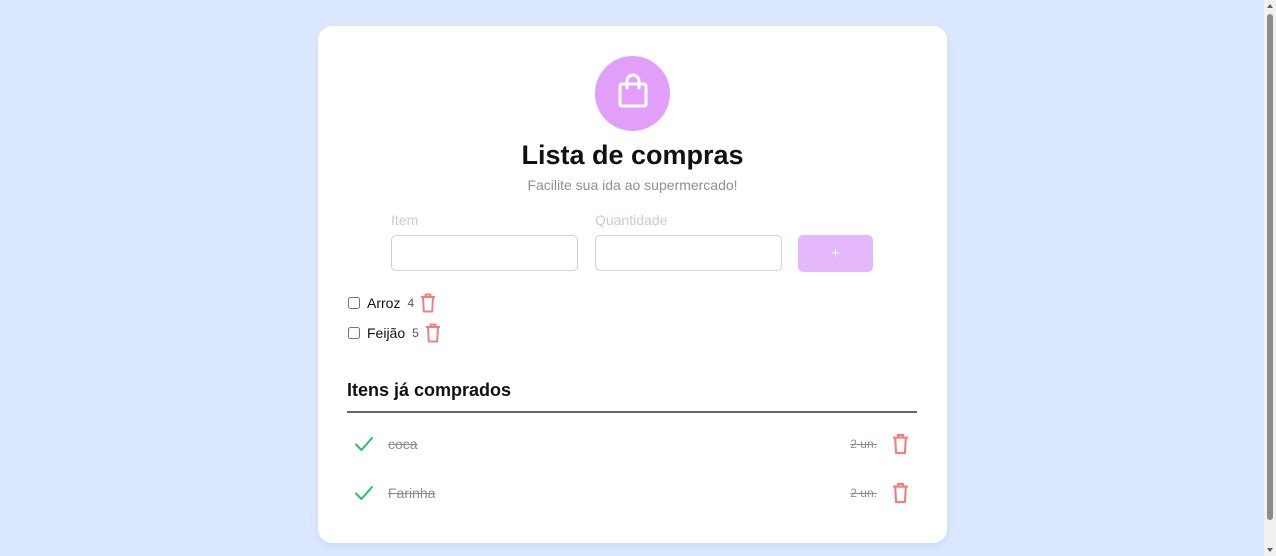  I want to click on item-quantity: 4, so click(411, 303).